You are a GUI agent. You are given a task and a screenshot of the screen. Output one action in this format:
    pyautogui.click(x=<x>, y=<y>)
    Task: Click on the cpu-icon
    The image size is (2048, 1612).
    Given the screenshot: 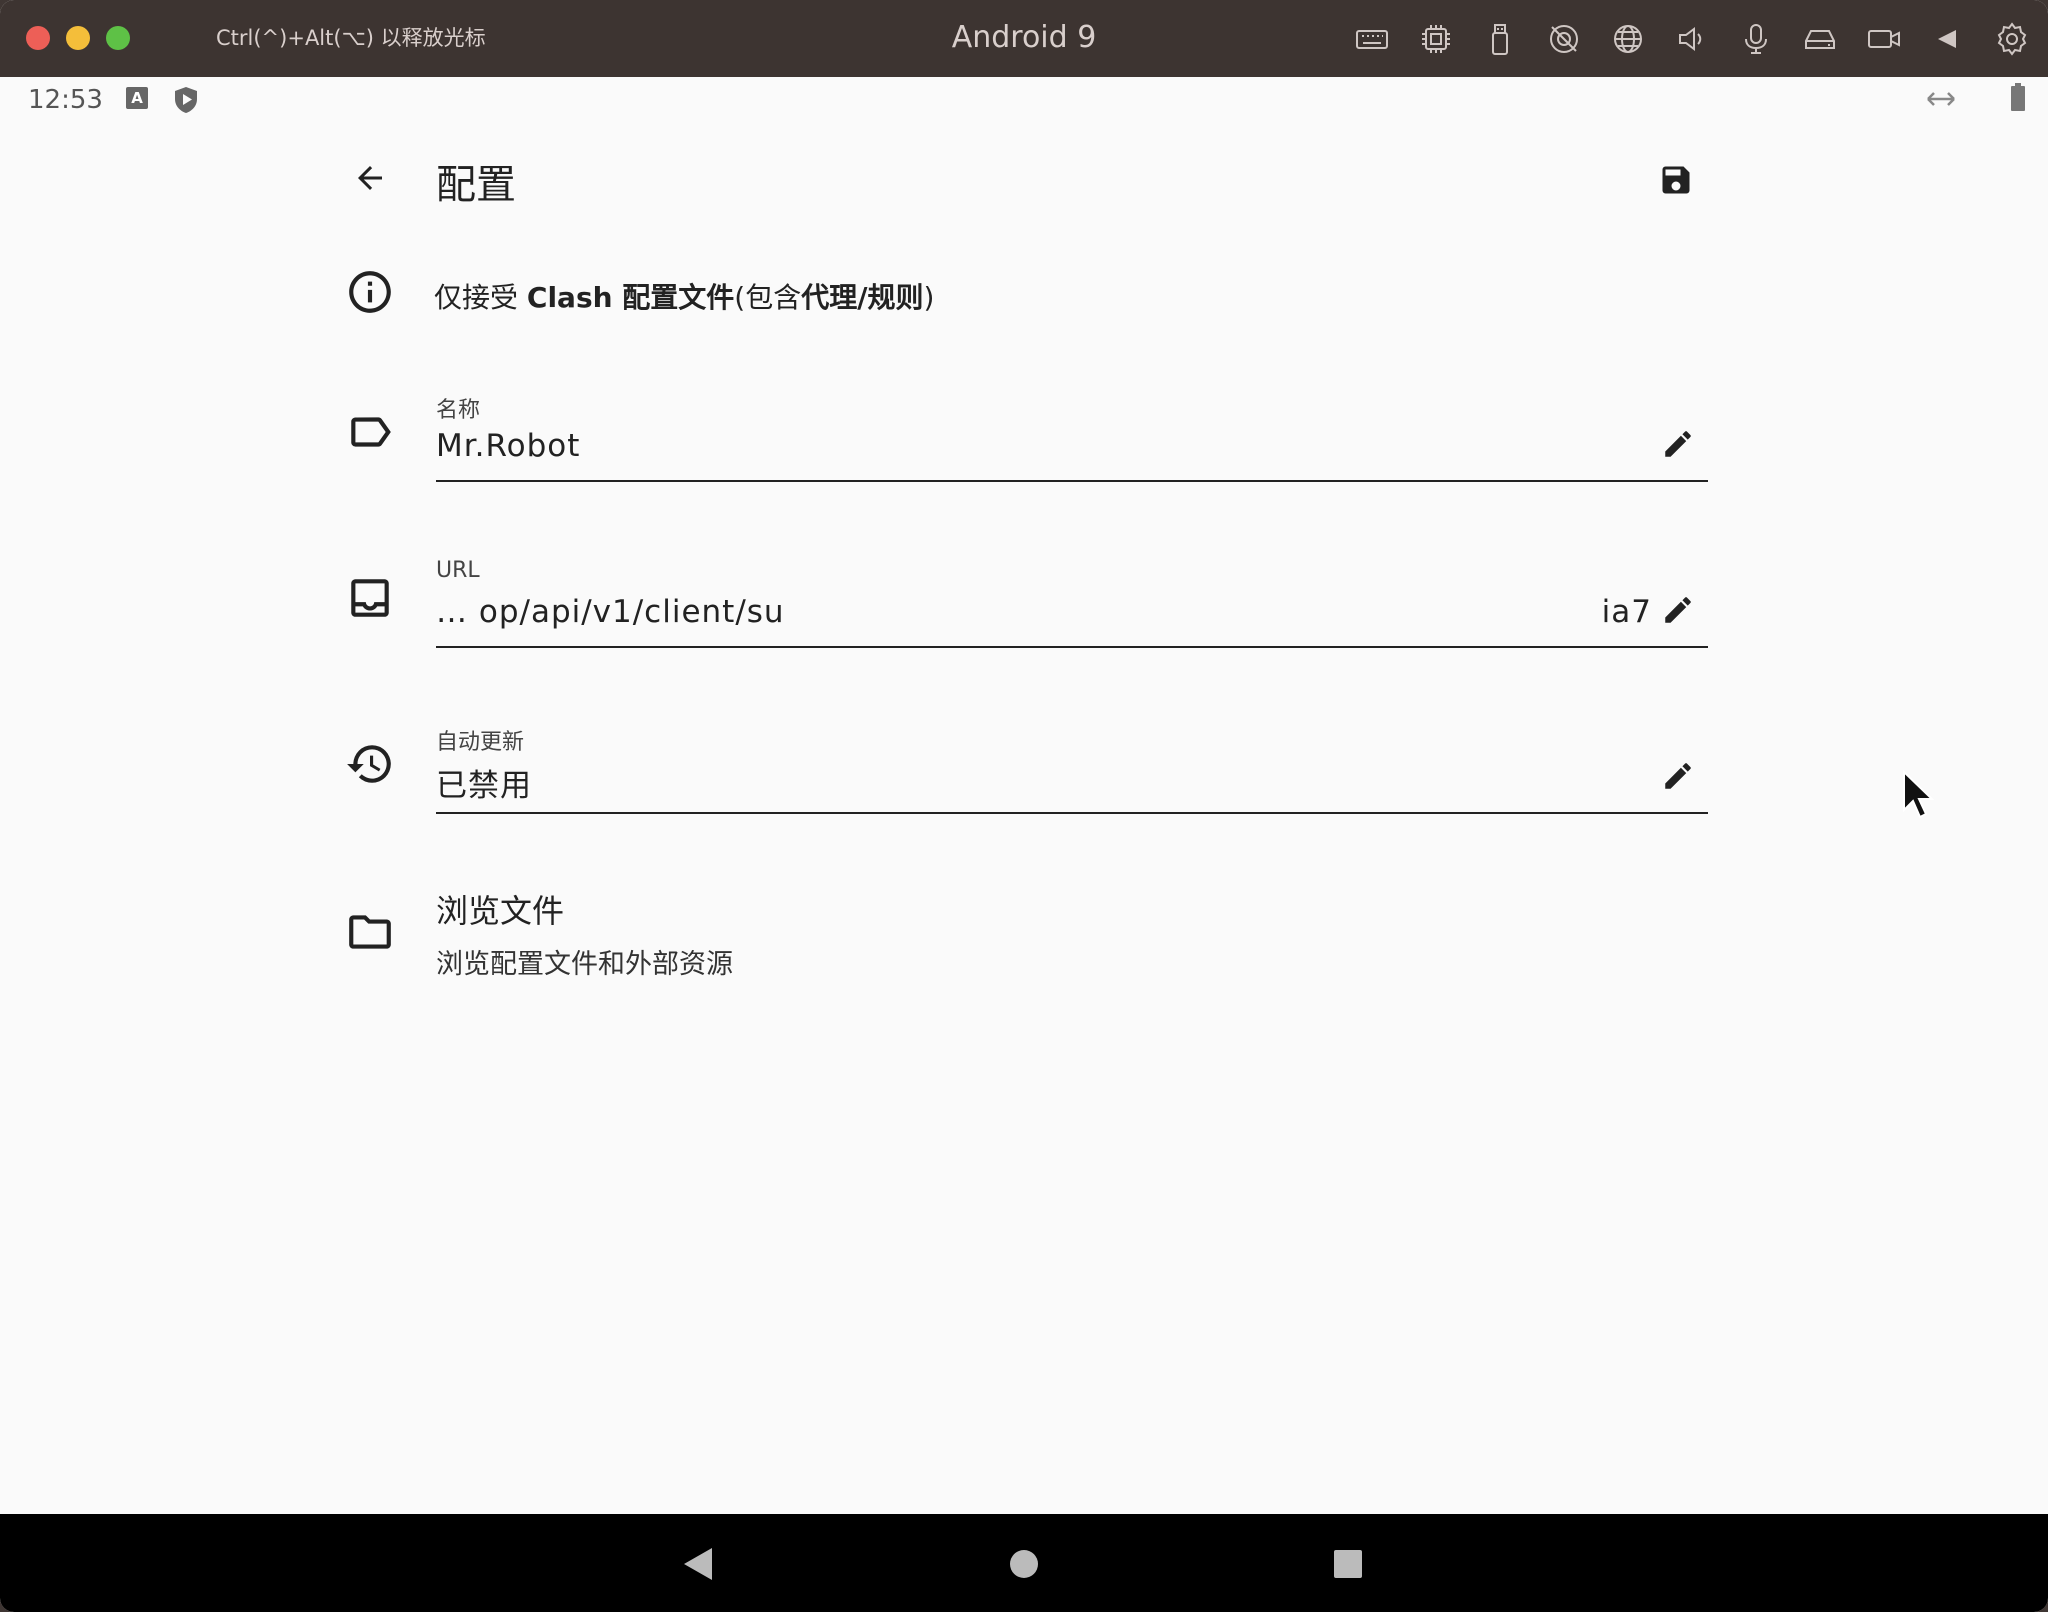 What is the action you would take?
    pyautogui.click(x=1436, y=39)
    